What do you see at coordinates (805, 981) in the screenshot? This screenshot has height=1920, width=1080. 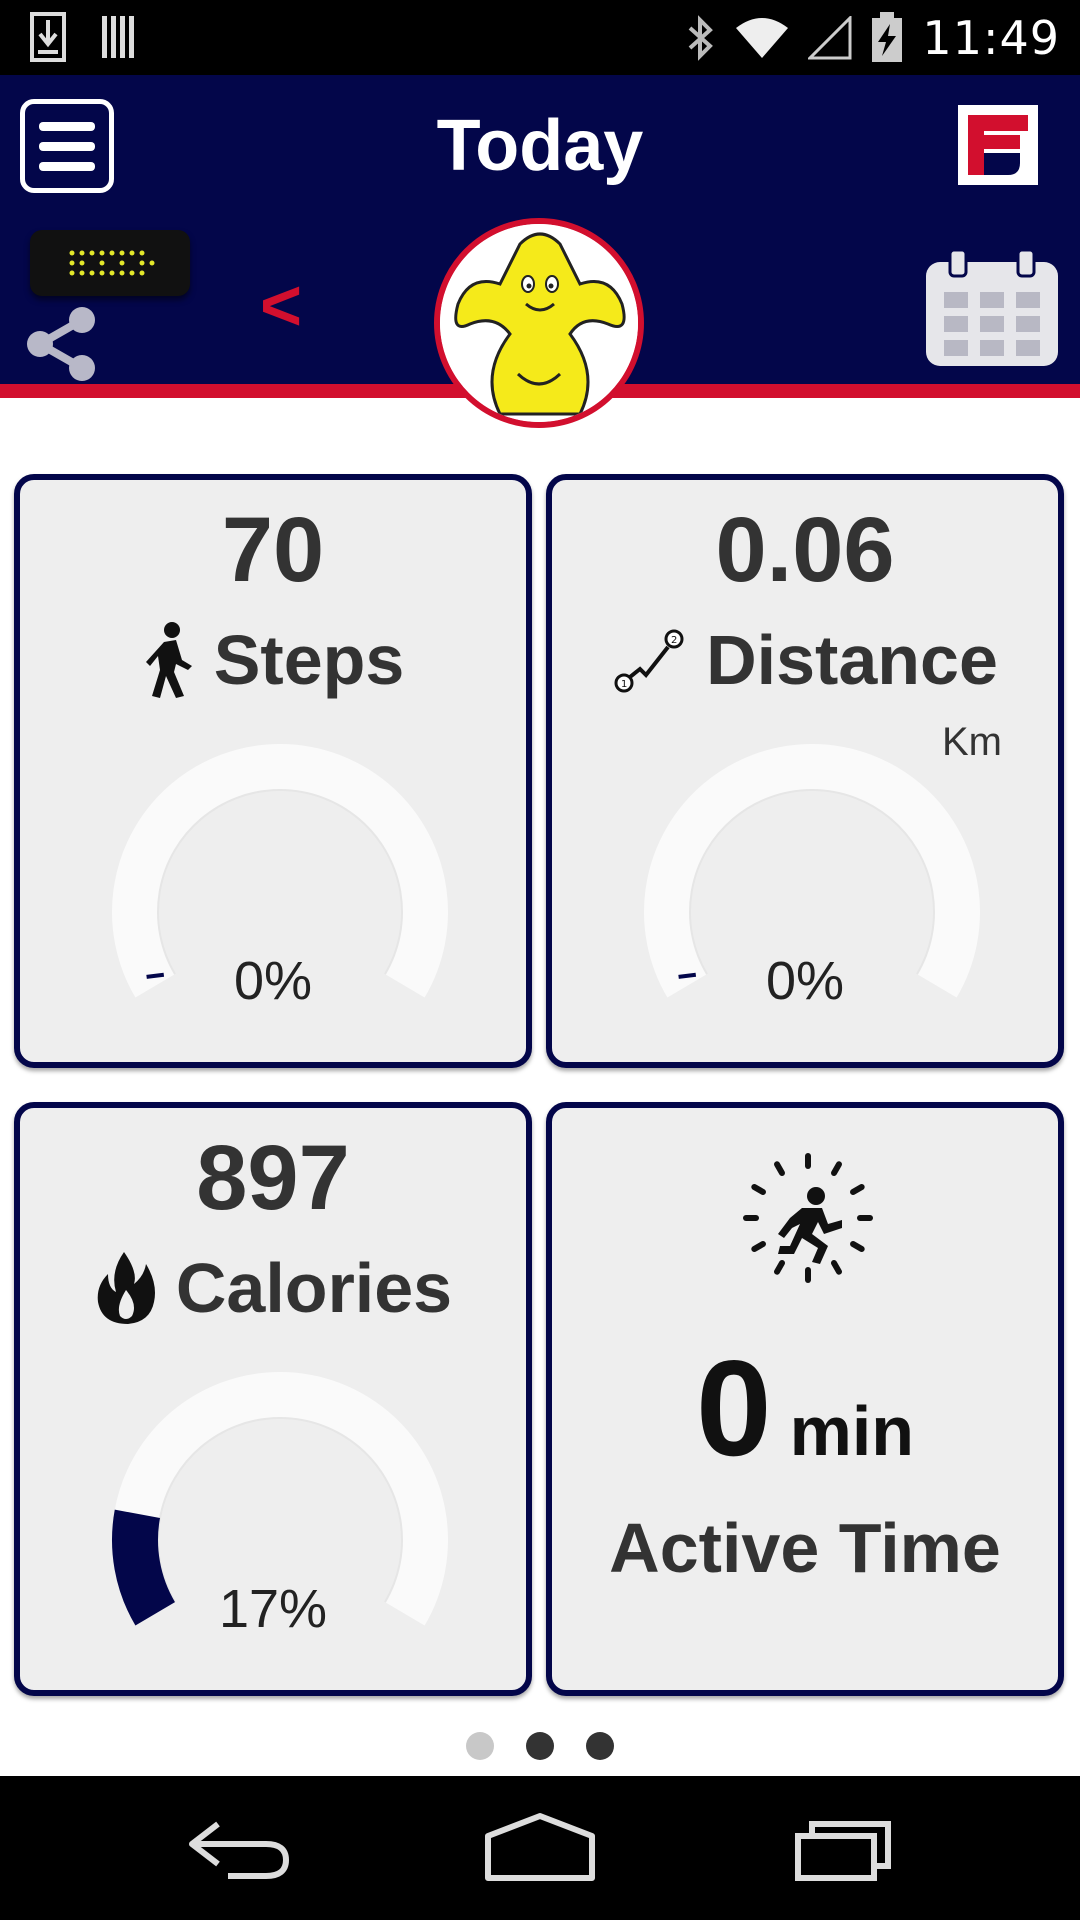 I see `distance-percent: 0%` at bounding box center [805, 981].